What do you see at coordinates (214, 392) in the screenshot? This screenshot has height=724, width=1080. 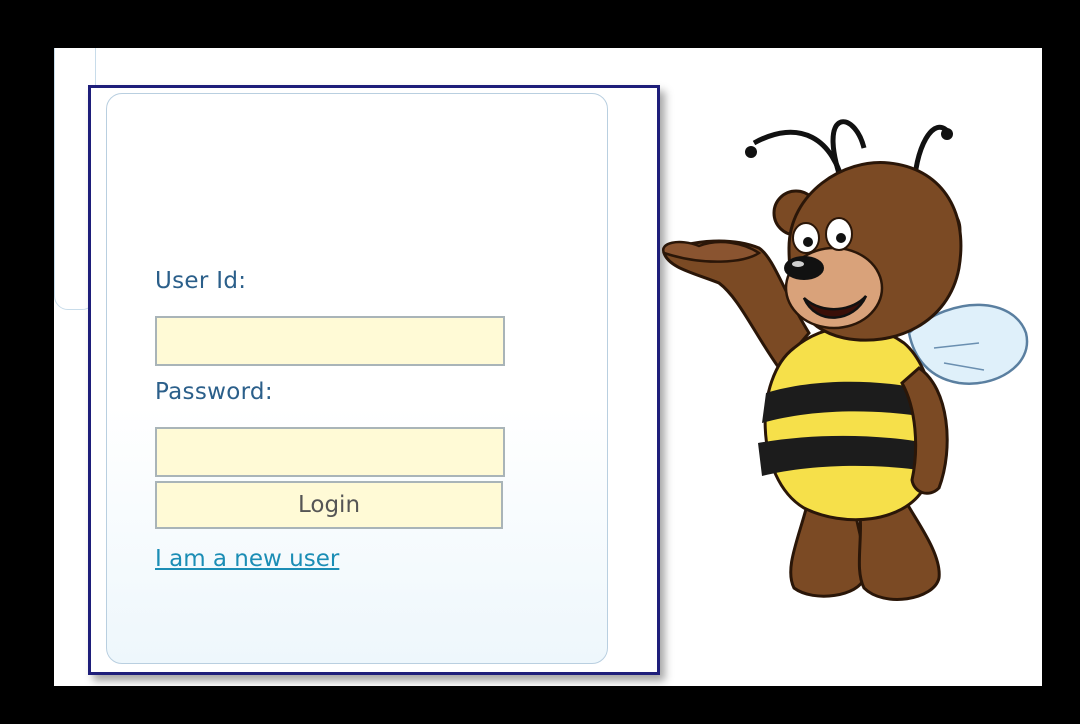 I see `password-label: Password:` at bounding box center [214, 392].